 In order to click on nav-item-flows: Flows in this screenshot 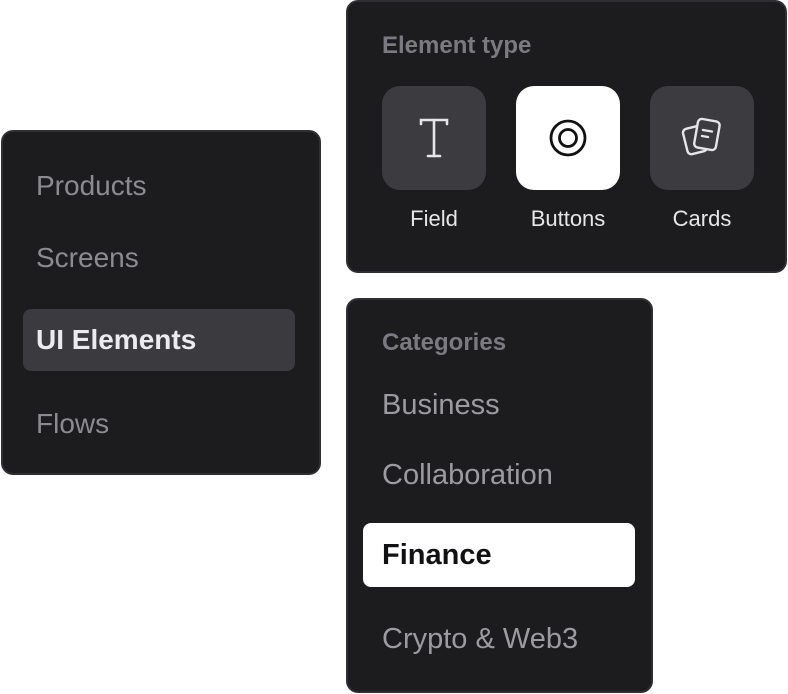, I will do `click(159, 424)`.